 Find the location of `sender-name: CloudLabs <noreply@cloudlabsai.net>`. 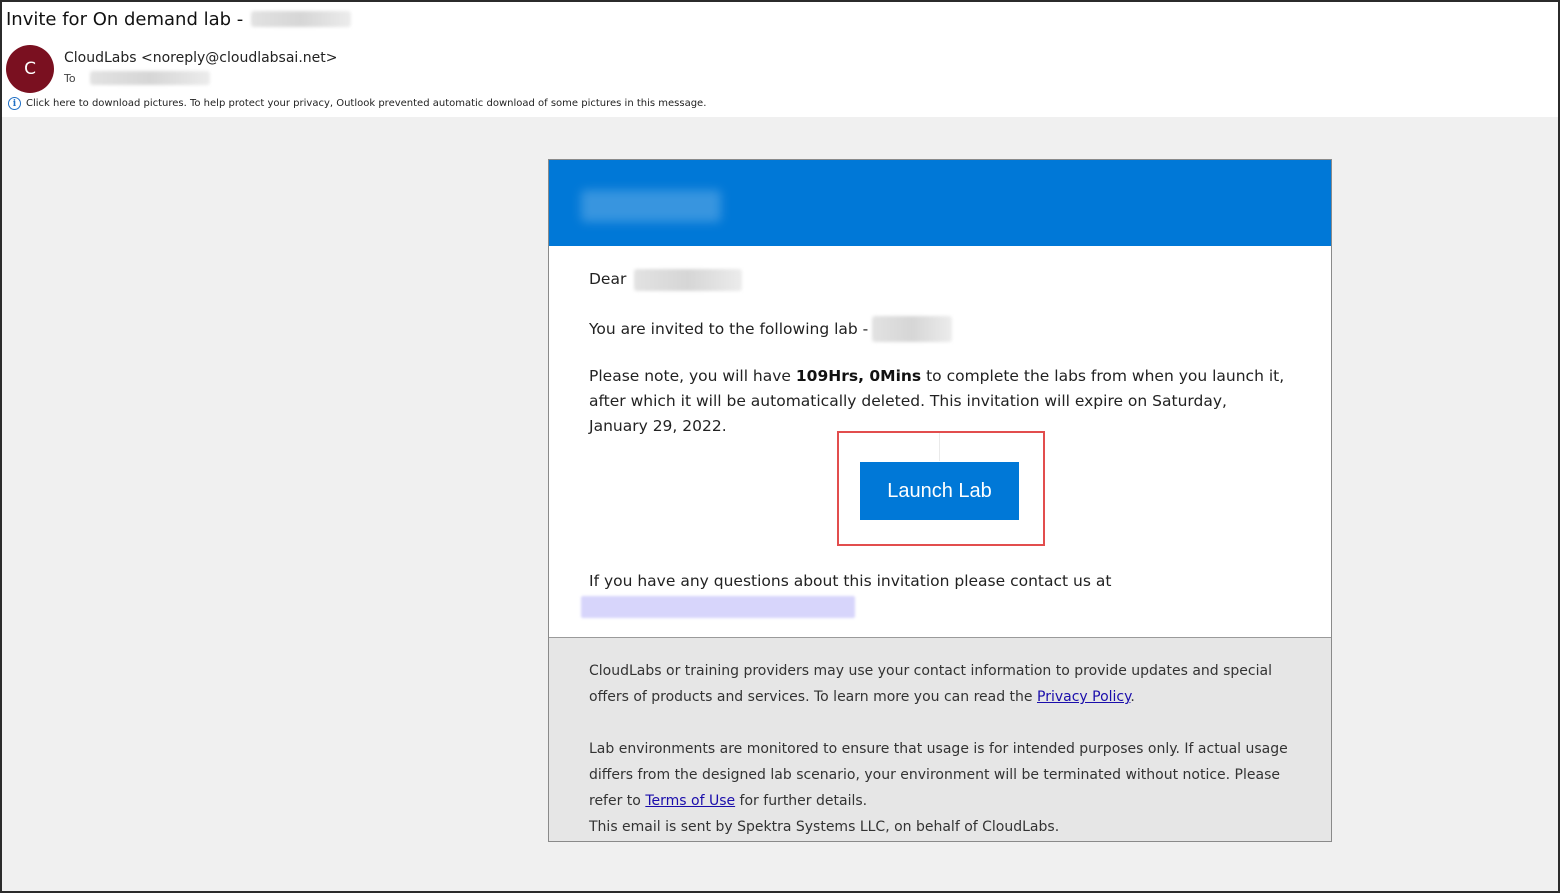

sender-name: CloudLabs <noreply@cloudlabsai.net> is located at coordinates (200, 58).